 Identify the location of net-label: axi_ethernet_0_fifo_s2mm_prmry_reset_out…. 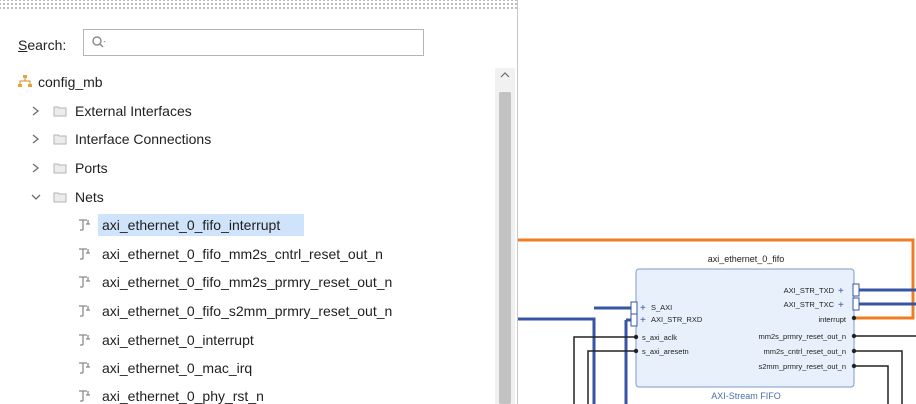
(247, 311).